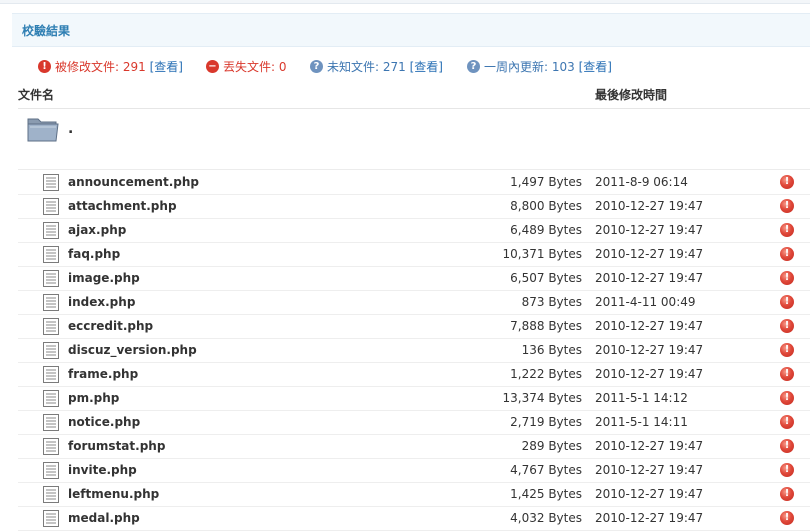  What do you see at coordinates (426, 67) in the screenshot?
I see `view-unknown-link: [查看]` at bounding box center [426, 67].